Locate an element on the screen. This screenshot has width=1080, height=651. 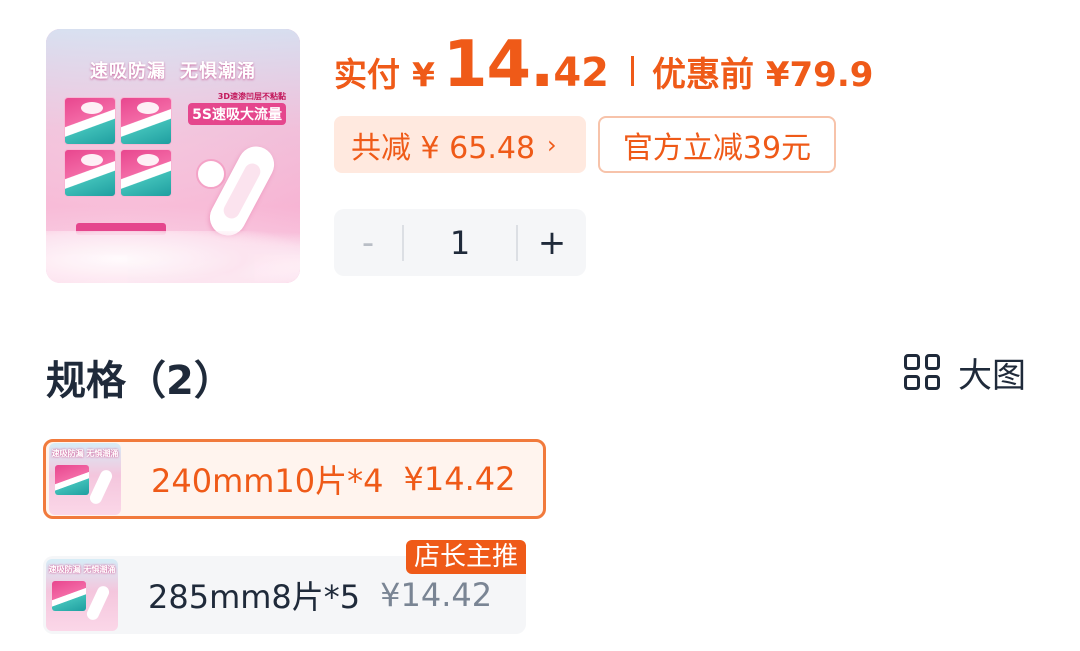
cloud-decoration is located at coordinates (173, 257).